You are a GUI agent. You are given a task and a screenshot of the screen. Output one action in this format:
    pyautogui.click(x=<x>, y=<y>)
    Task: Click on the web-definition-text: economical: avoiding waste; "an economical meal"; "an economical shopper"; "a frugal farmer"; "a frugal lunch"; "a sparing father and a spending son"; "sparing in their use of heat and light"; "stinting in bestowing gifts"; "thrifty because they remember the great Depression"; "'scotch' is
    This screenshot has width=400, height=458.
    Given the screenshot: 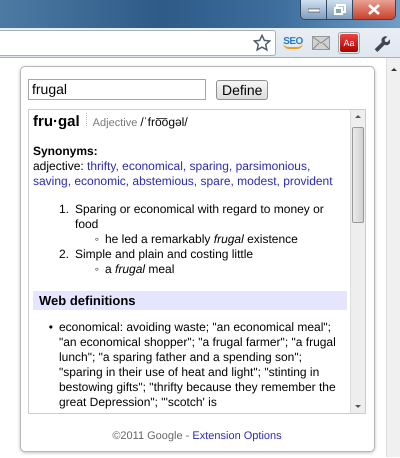 What is the action you would take?
    pyautogui.click(x=198, y=365)
    